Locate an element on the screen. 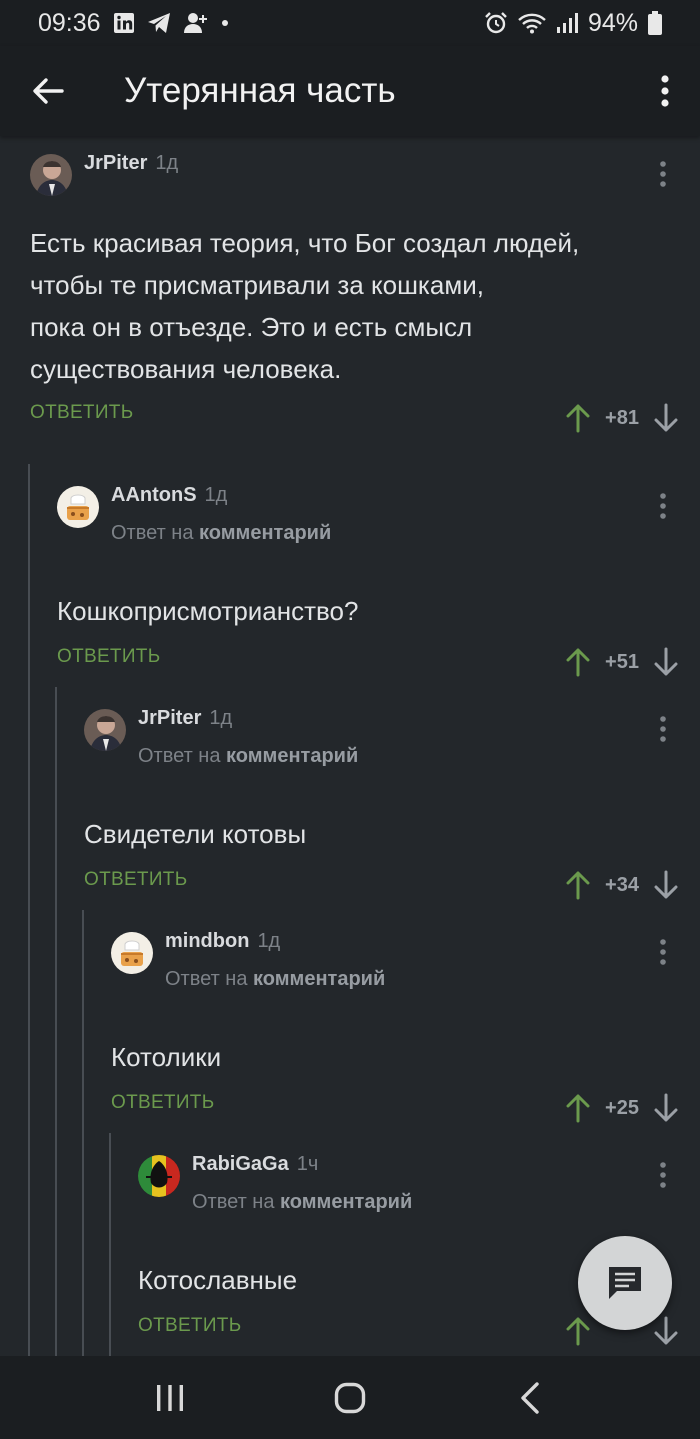 The image size is (700, 1439). comment-icon is located at coordinates (625, 1283).